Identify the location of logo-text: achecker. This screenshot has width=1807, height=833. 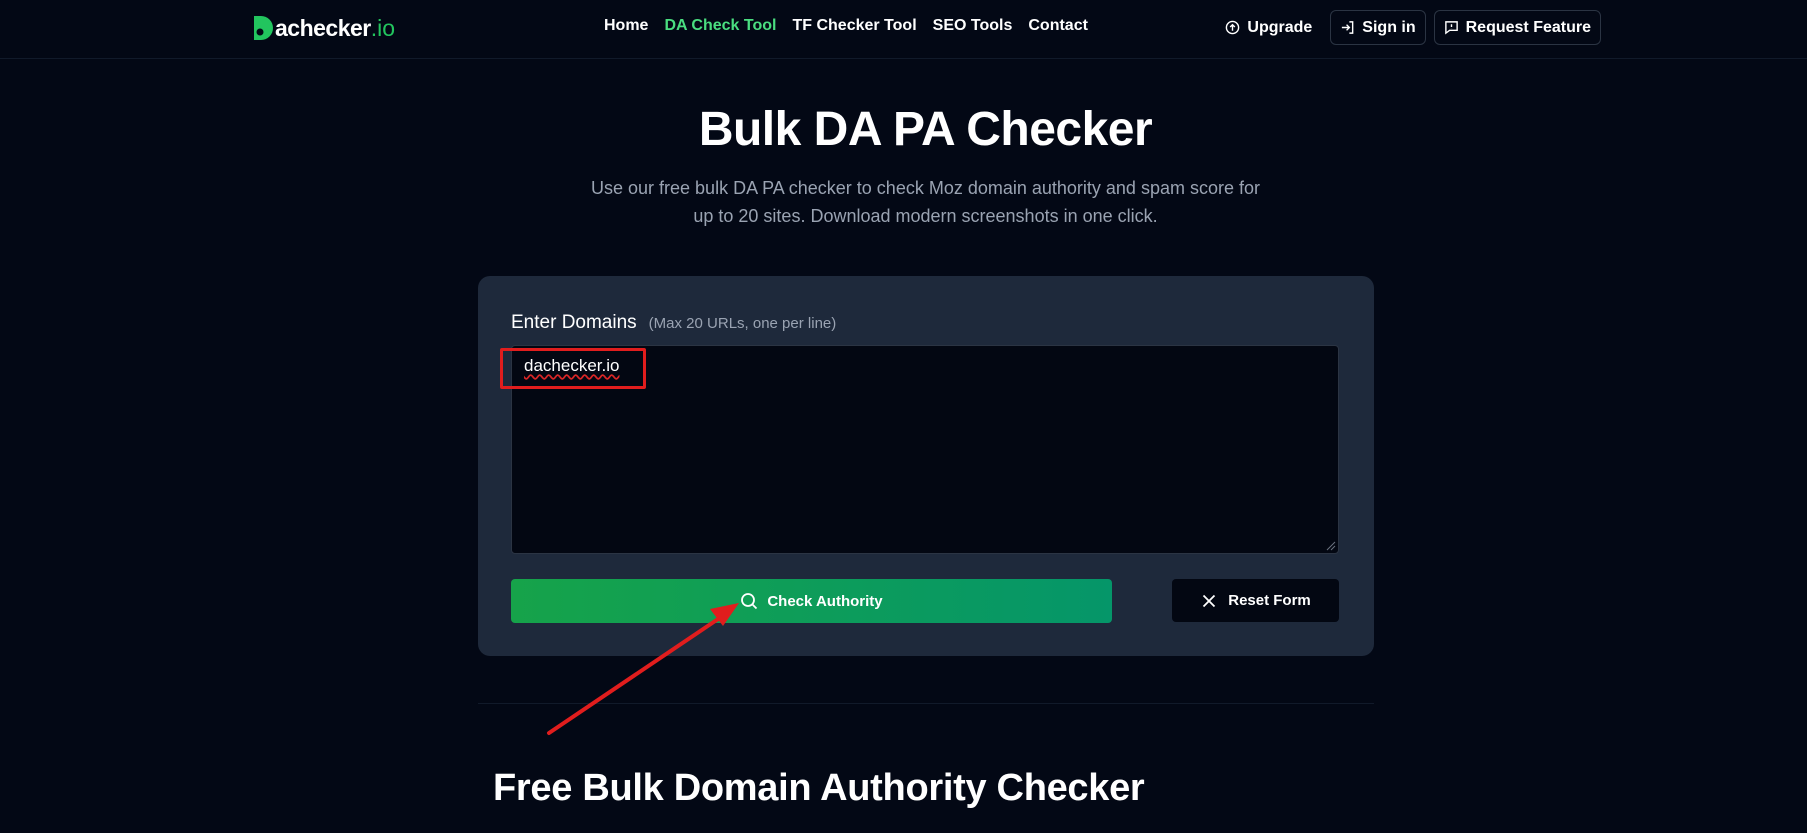
(323, 27).